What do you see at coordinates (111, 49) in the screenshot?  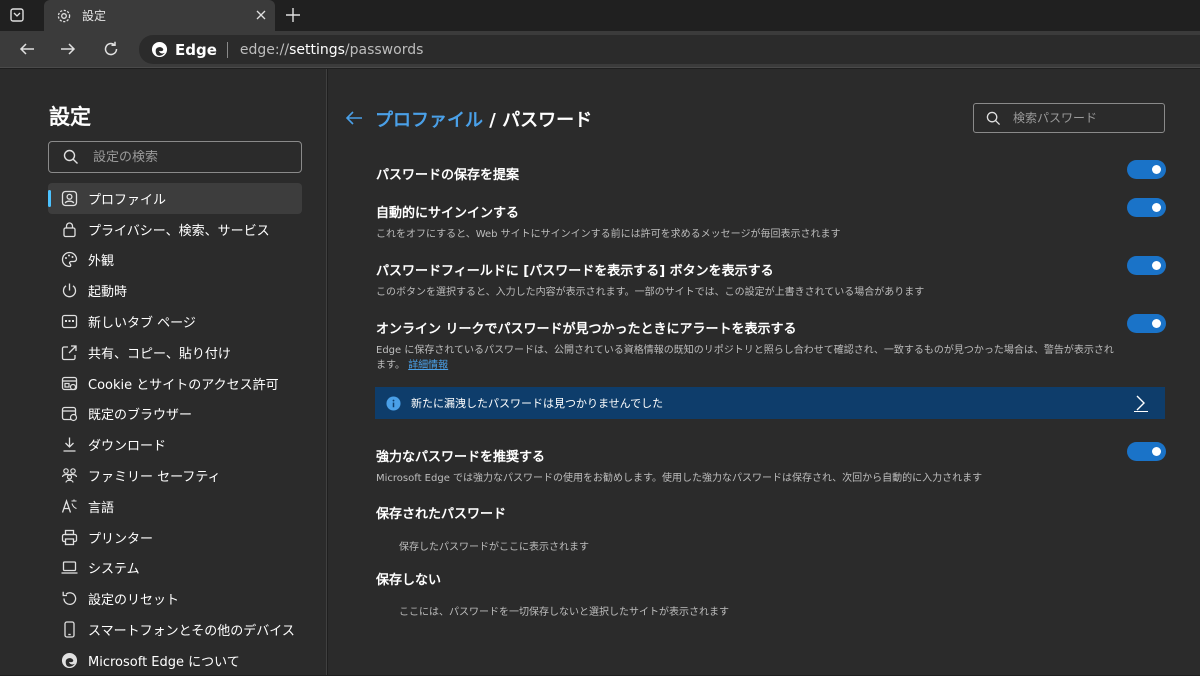 I see `refresh-button` at bounding box center [111, 49].